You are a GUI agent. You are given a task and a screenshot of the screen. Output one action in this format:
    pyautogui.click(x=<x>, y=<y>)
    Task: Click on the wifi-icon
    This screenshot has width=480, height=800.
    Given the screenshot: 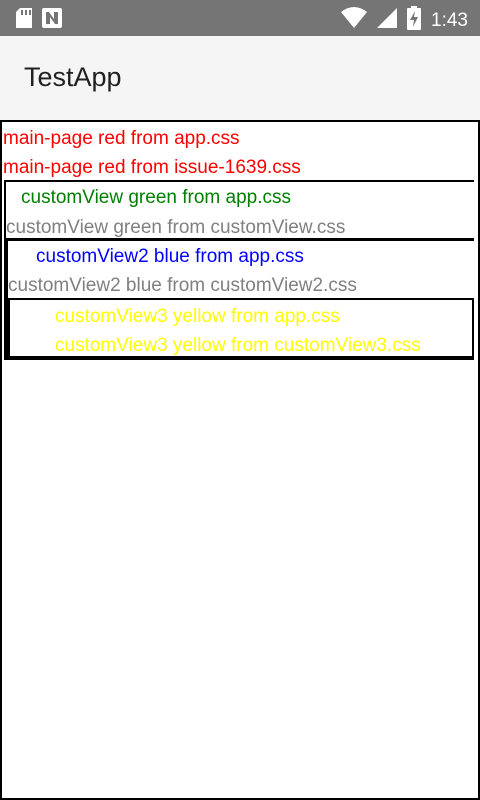 What is the action you would take?
    pyautogui.click(x=354, y=20)
    